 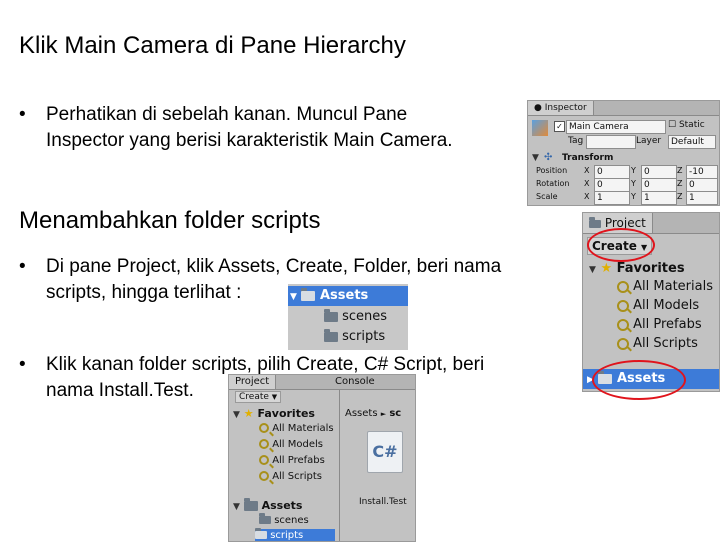 I want to click on star-icon: ★, so click(x=606, y=268).